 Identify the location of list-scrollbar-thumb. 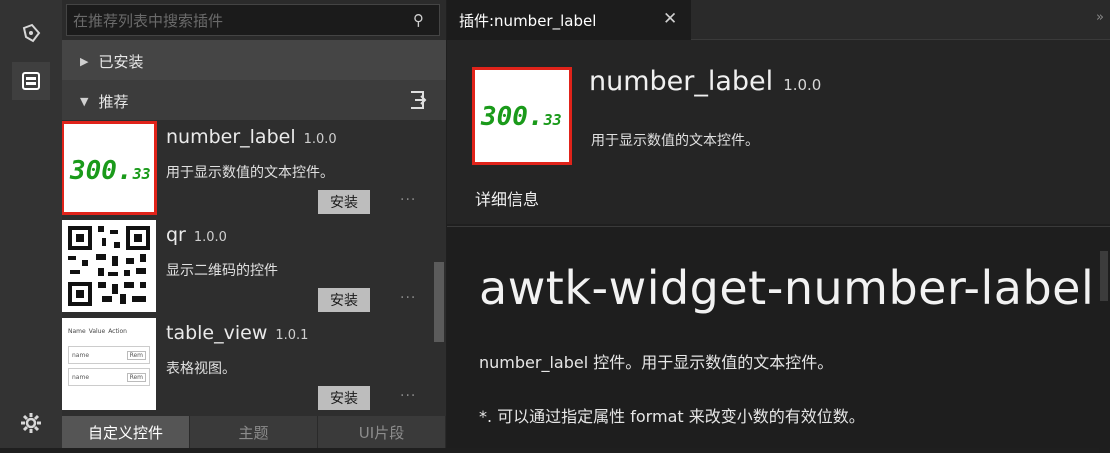
(439, 302).